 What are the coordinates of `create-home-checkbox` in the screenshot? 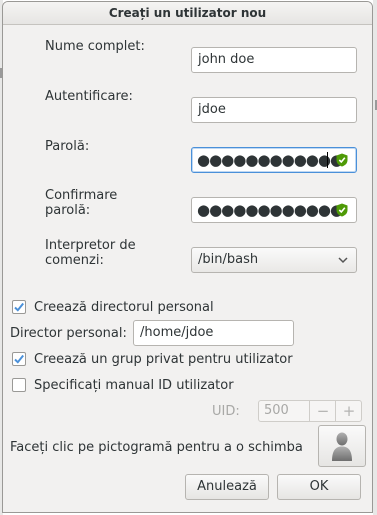 It's located at (19, 307).